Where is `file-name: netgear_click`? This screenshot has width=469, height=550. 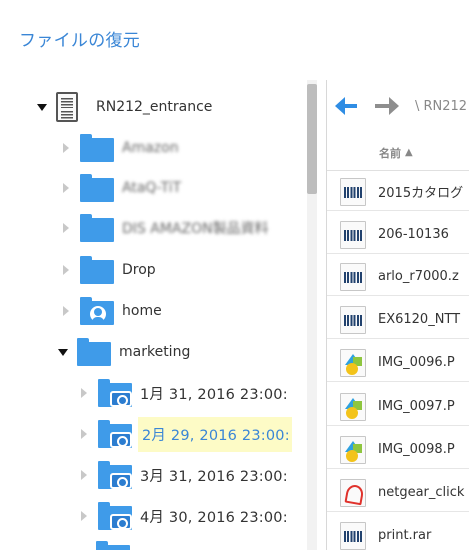
file-name: netgear_click is located at coordinates (421, 492).